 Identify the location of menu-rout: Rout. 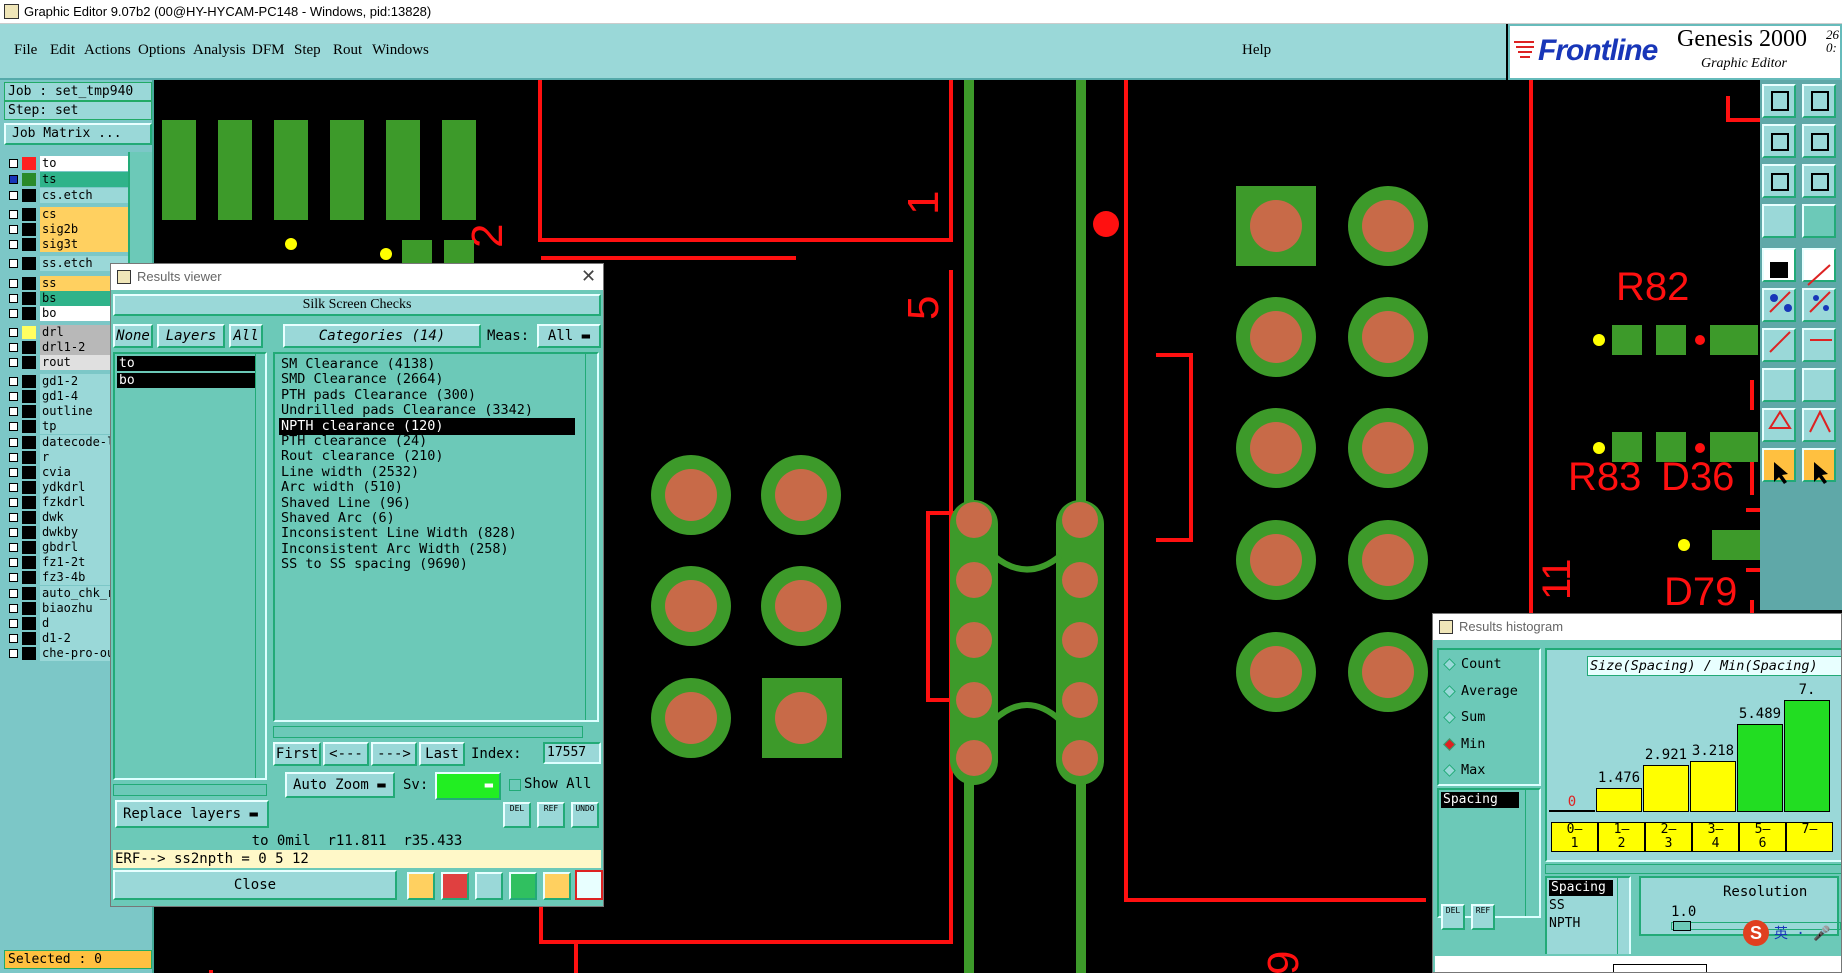
(347, 50).